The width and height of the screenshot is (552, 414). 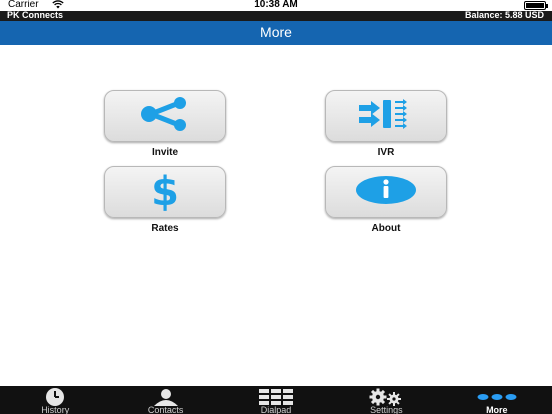 I want to click on page-title: More, so click(x=276, y=32).